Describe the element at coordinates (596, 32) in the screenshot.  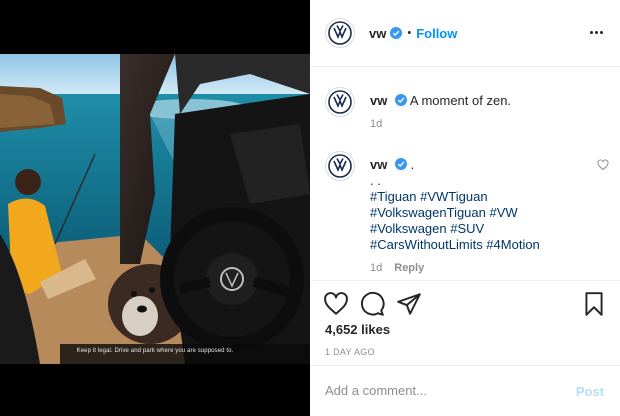
I see `more-options-icon` at that location.